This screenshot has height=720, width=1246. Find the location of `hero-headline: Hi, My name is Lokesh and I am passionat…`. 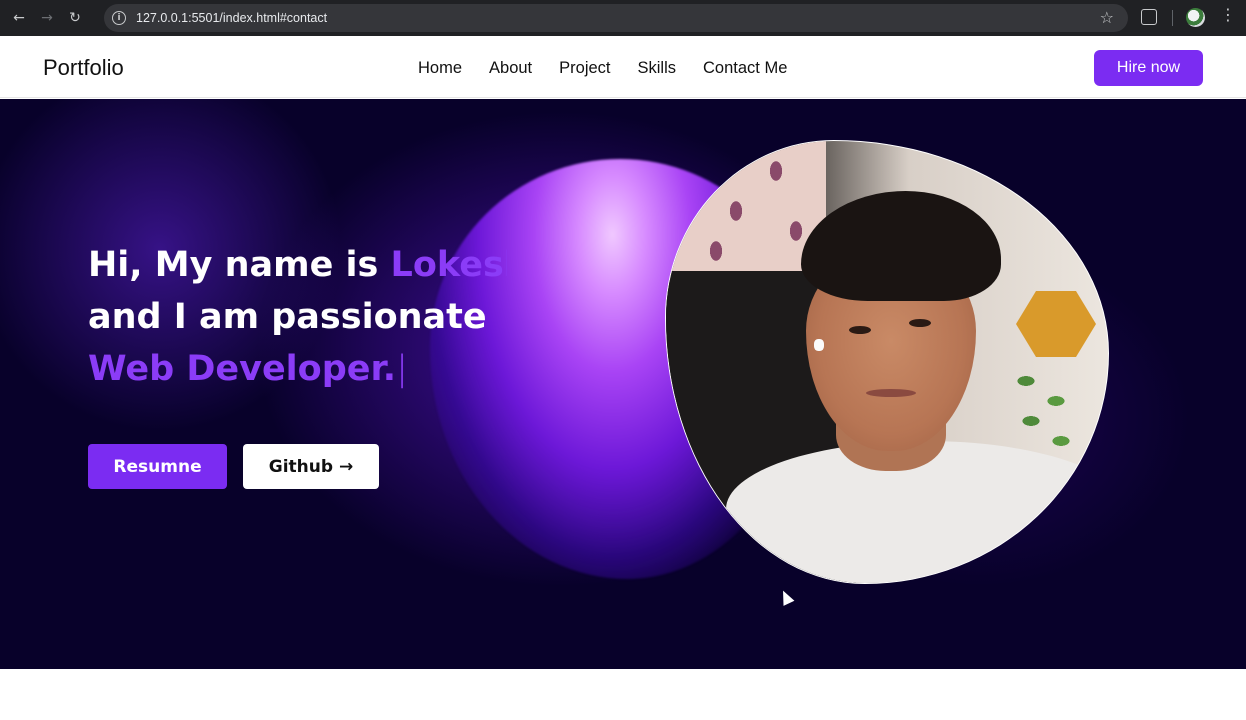

hero-headline: Hi, My name is Lokesh and I am passionat… is located at coordinates (368, 317).